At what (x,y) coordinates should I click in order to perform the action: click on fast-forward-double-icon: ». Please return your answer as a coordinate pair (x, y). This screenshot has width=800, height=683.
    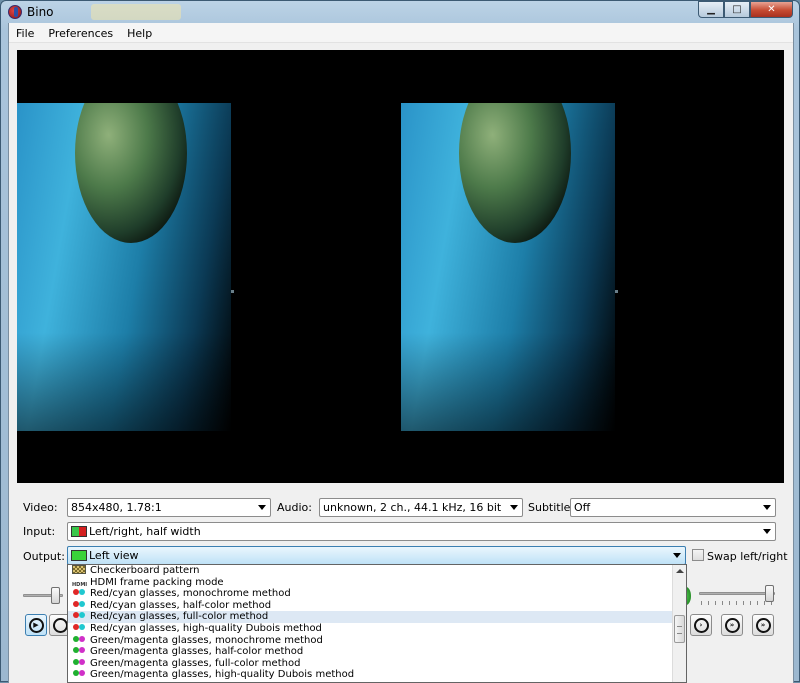
    Looking at the image, I should click on (763, 625).